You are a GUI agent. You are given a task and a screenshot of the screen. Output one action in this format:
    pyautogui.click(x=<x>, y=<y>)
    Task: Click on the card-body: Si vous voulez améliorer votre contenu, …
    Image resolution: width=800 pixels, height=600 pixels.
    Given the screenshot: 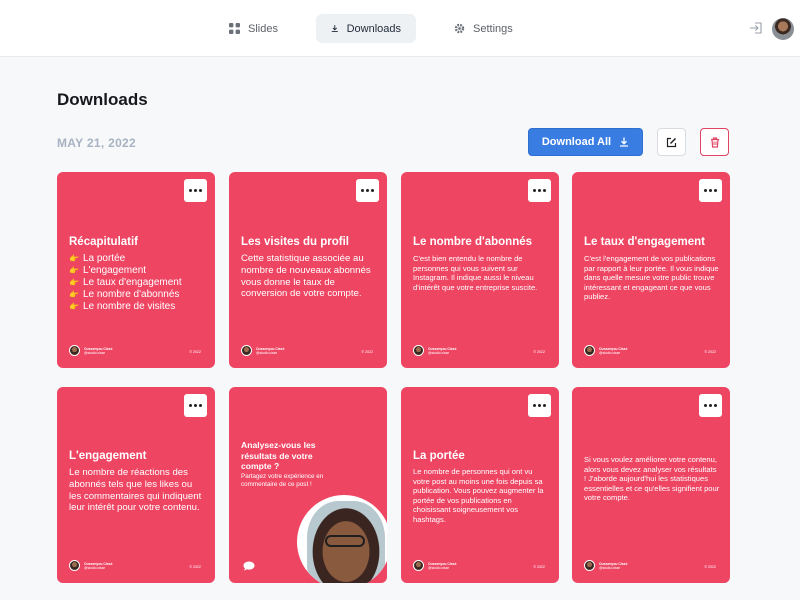 What is the action you would take?
    pyautogui.click(x=652, y=479)
    